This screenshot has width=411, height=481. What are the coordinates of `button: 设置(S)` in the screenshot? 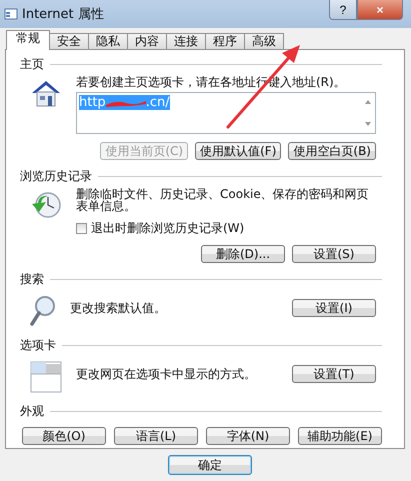 It's located at (334, 254).